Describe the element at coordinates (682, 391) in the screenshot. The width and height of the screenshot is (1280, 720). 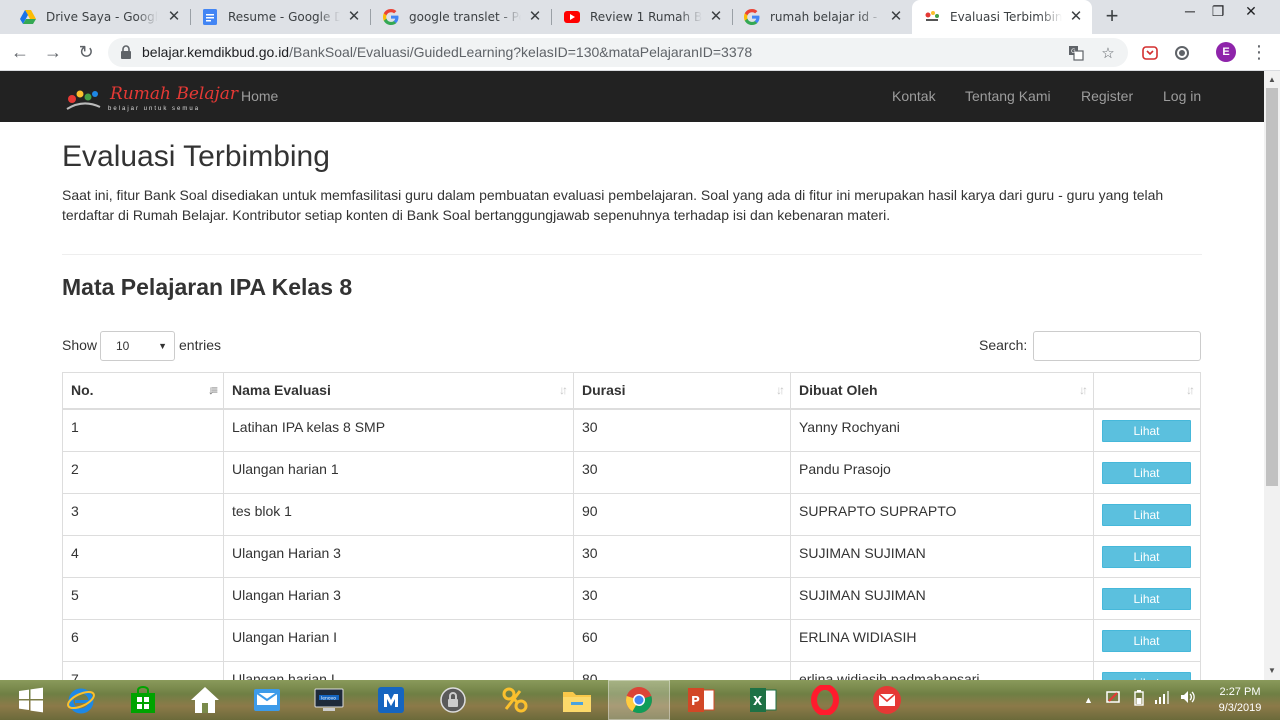
I see `column-header-durasi: Durasi ↓↑` at that location.